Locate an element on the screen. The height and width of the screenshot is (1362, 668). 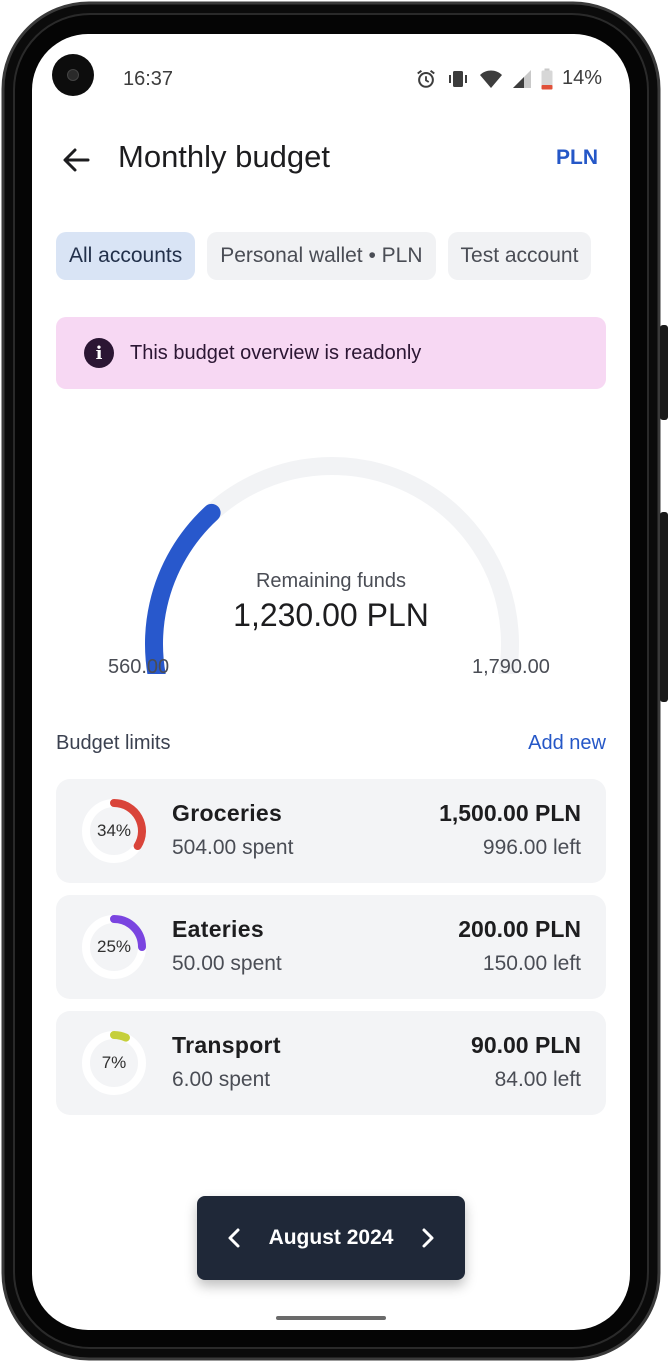
arrow-back-icon is located at coordinates (76, 160).